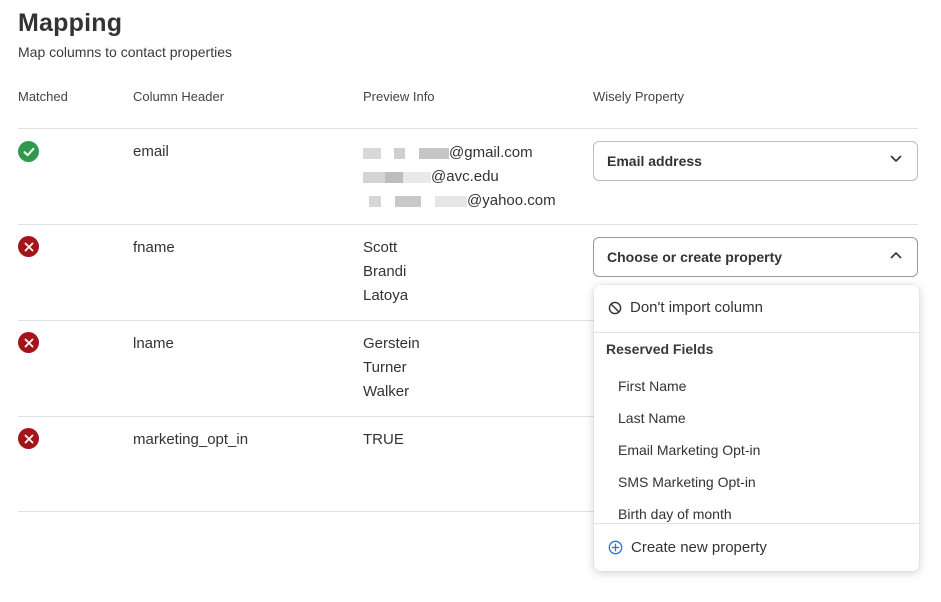  I want to click on preview-line: @yahoo.com, so click(459, 201).